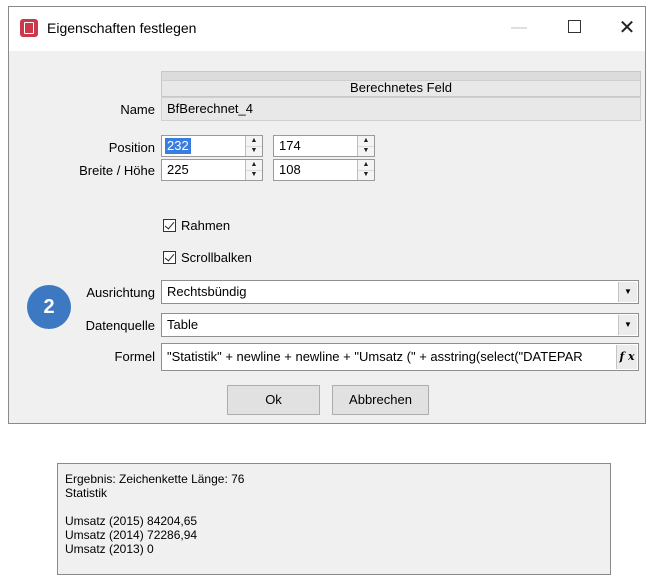  I want to click on result-line: Ergebnis: Zeichenkette Länge: 76, so click(155, 479).